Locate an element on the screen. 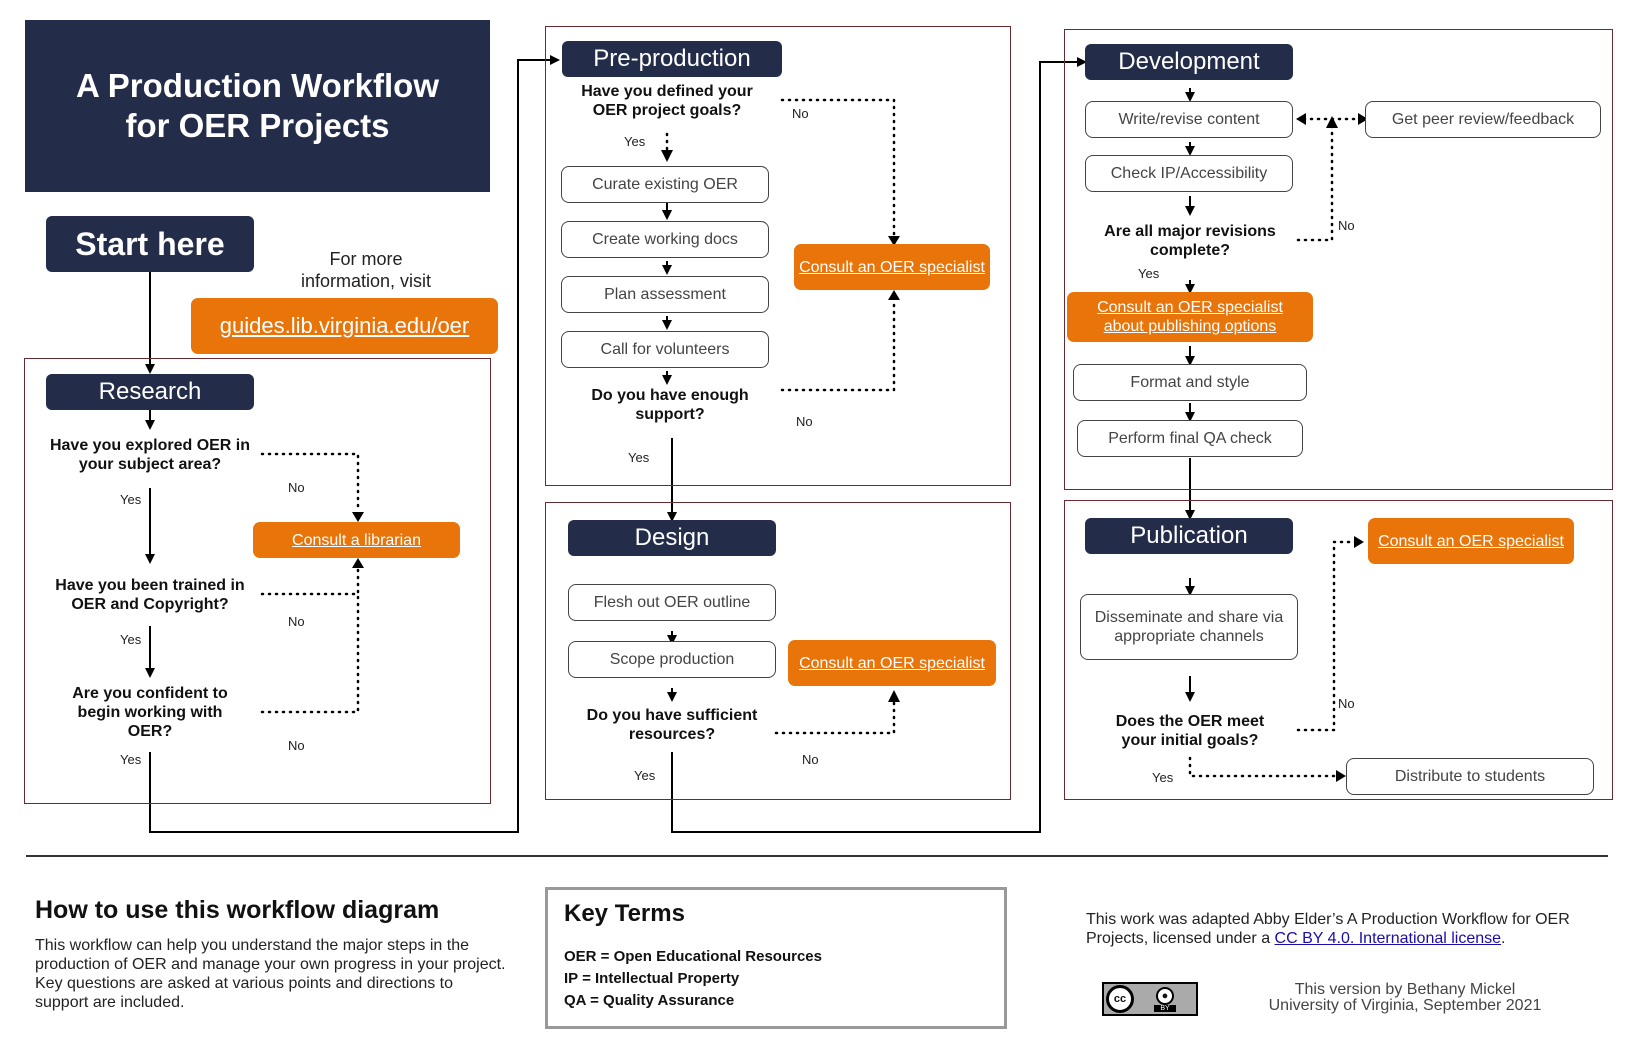 The image size is (1632, 1056). stage-research: Research is located at coordinates (150, 392).